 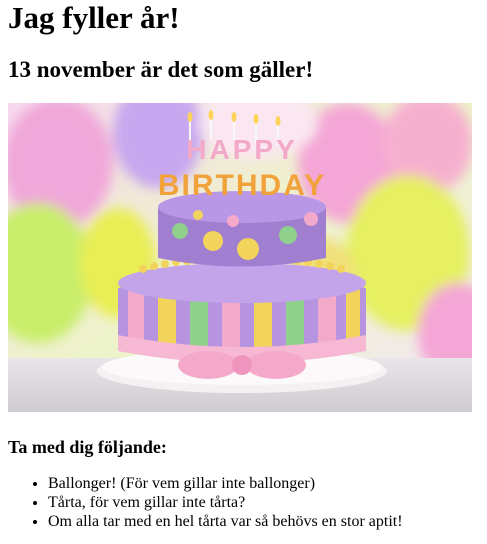 What do you see at coordinates (242, 185) in the screenshot?
I see `topper-birthday: BIRTHDAY` at bounding box center [242, 185].